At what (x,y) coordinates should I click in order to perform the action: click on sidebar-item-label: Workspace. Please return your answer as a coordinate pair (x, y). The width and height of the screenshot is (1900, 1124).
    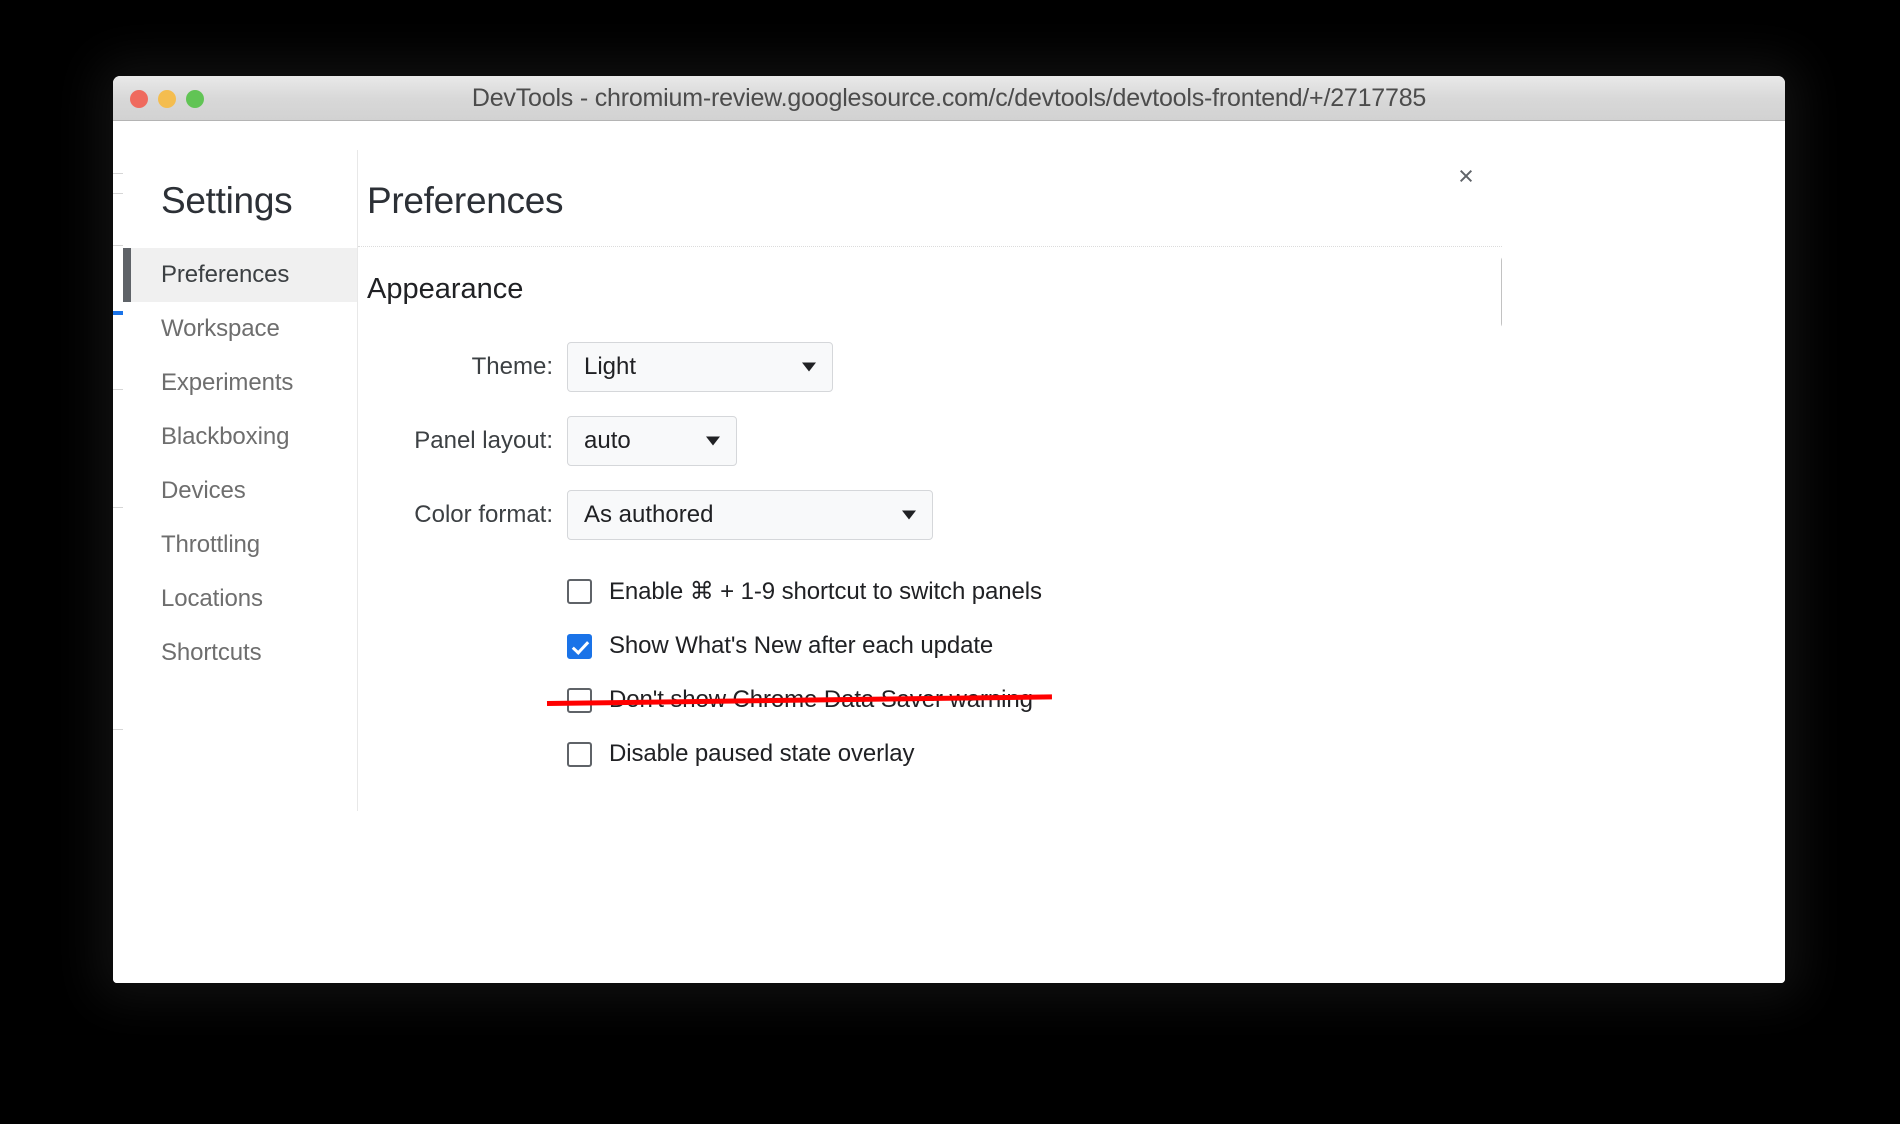
    Looking at the image, I should click on (220, 328).